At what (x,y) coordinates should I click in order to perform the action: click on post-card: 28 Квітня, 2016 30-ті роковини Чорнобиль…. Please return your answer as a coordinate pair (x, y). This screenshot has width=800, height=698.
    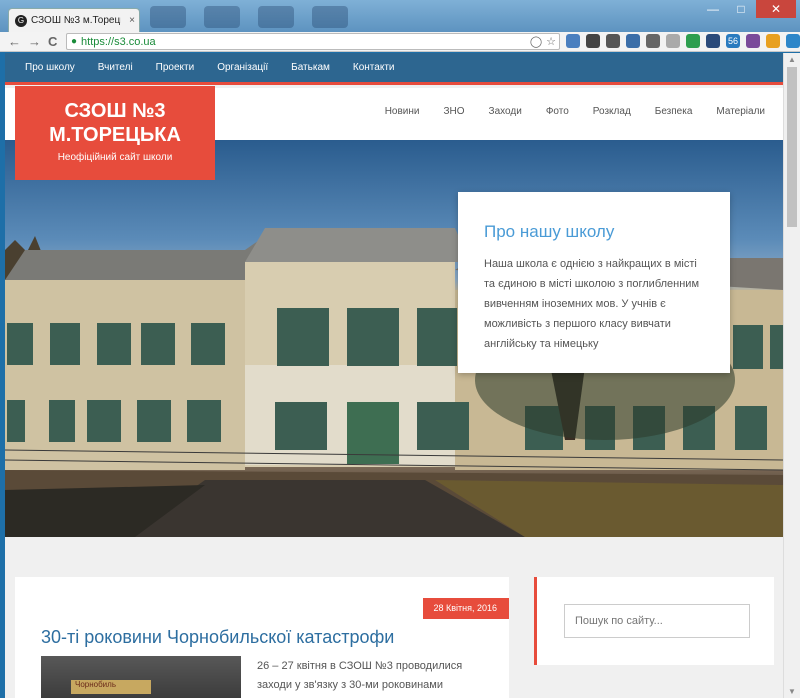
    Looking at the image, I should click on (262, 637).